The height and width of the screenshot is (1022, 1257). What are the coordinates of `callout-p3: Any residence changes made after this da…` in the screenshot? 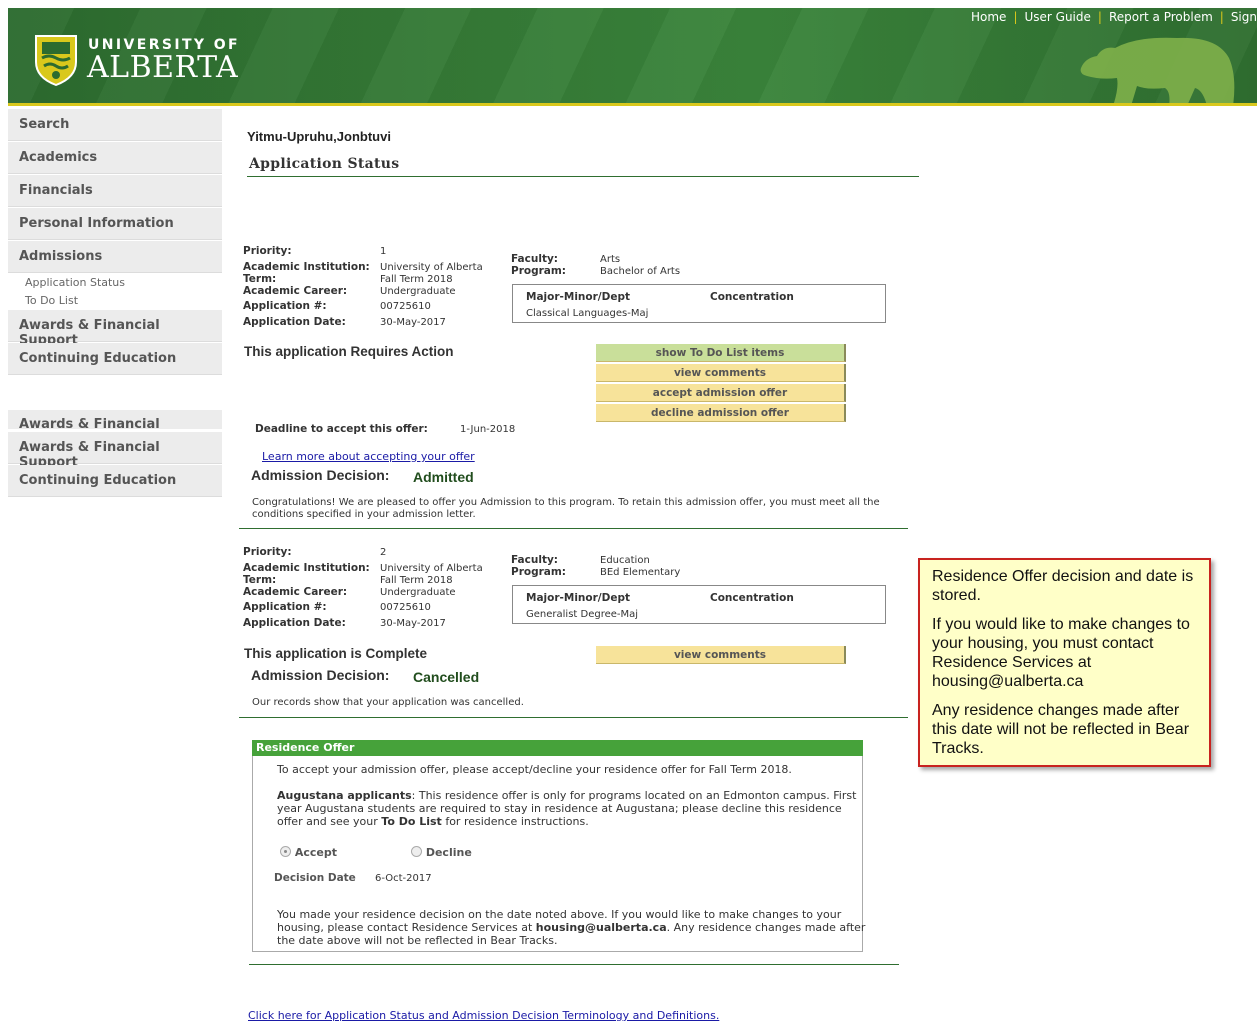 It's located at (1061, 729).